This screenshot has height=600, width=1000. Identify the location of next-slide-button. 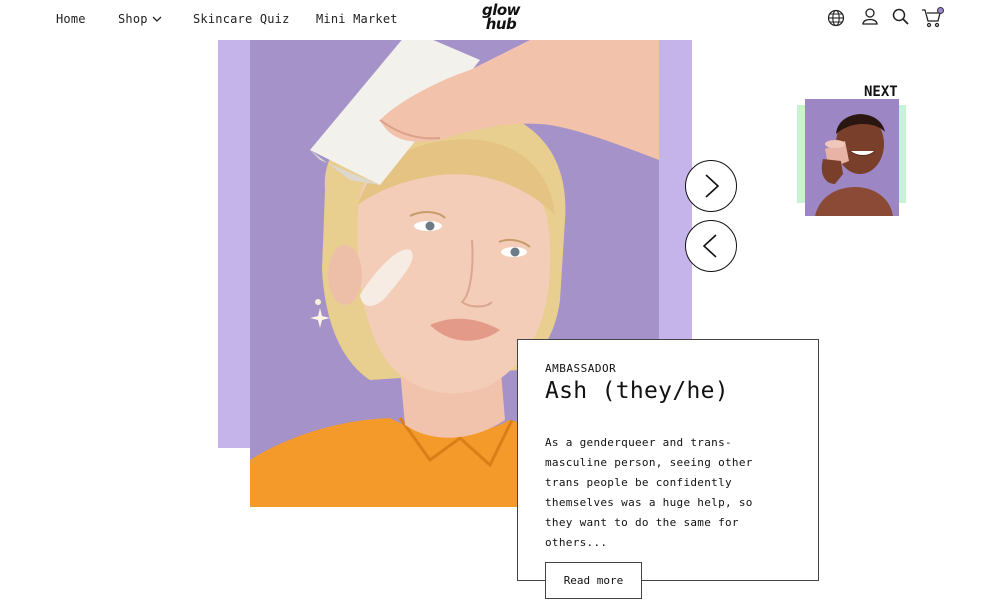
(711, 186).